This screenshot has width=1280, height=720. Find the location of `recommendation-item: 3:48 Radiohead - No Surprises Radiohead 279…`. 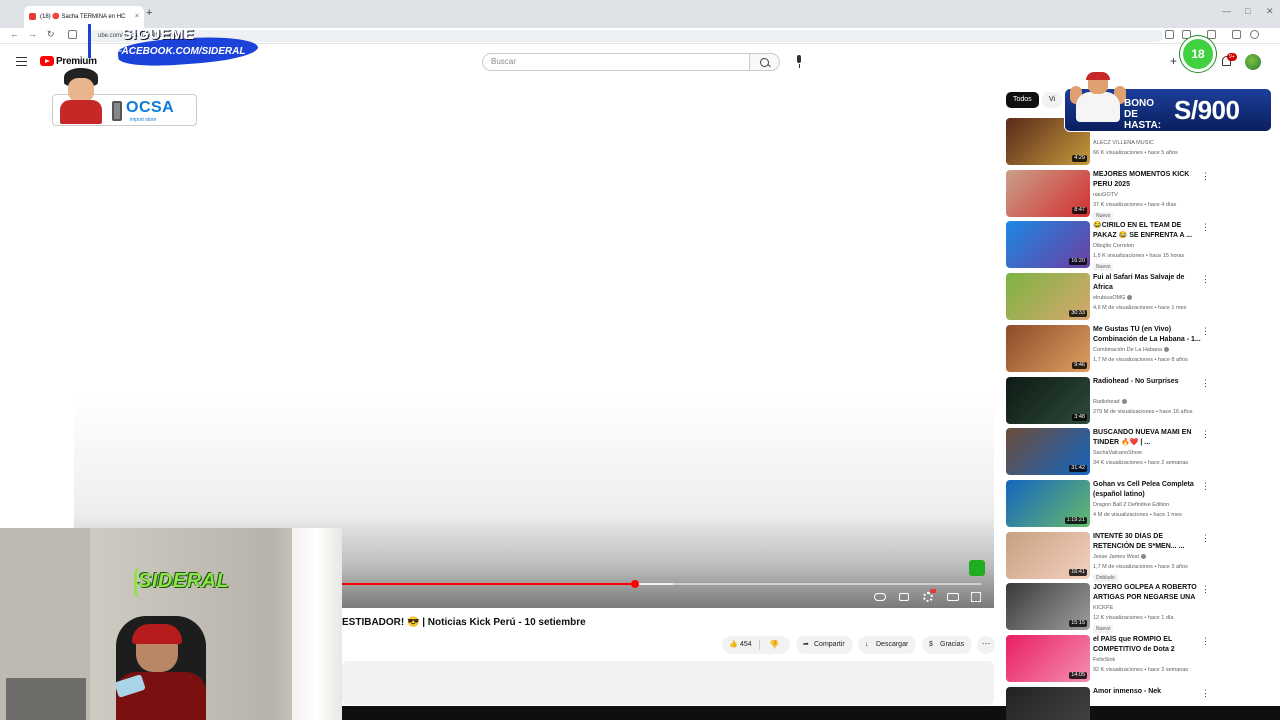

recommendation-item: 3:48 Radiohead - No Surprises Radiohead 279… is located at coordinates (1111, 402).